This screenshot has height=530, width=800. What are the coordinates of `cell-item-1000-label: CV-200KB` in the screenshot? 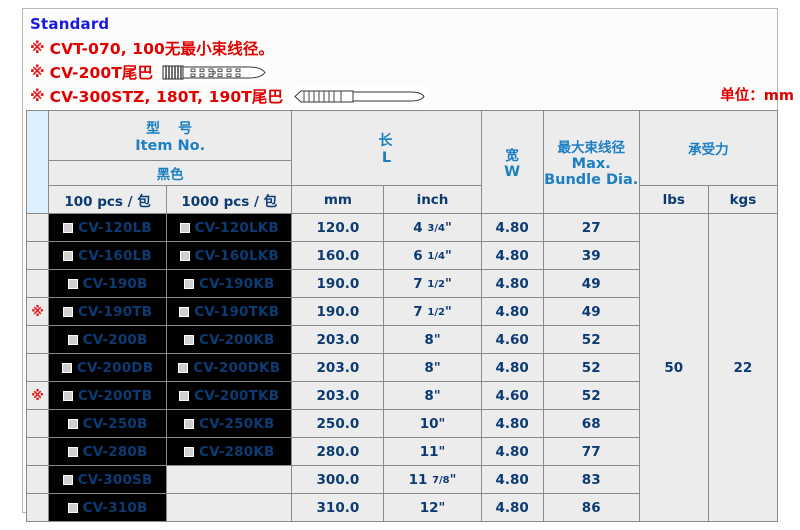 It's located at (236, 339).